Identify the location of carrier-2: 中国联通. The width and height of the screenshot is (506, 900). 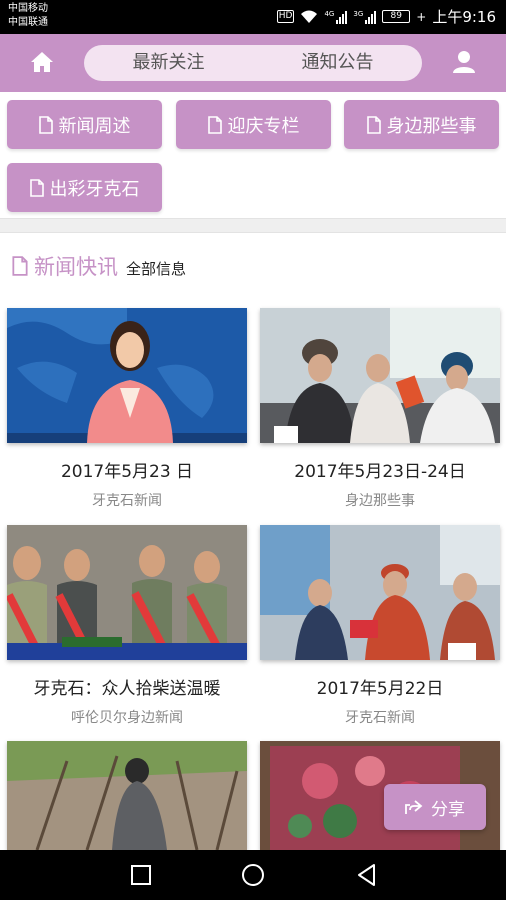
(28, 22).